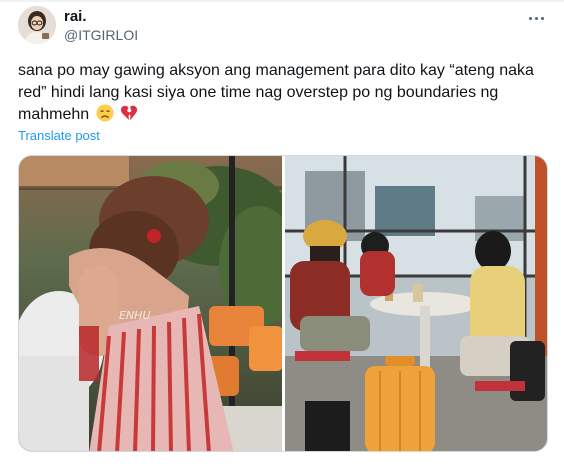 Image resolution: width=564 pixels, height=468 pixels. Describe the element at coordinates (59, 135) in the screenshot. I see `translate-post-link: Translate post` at that location.